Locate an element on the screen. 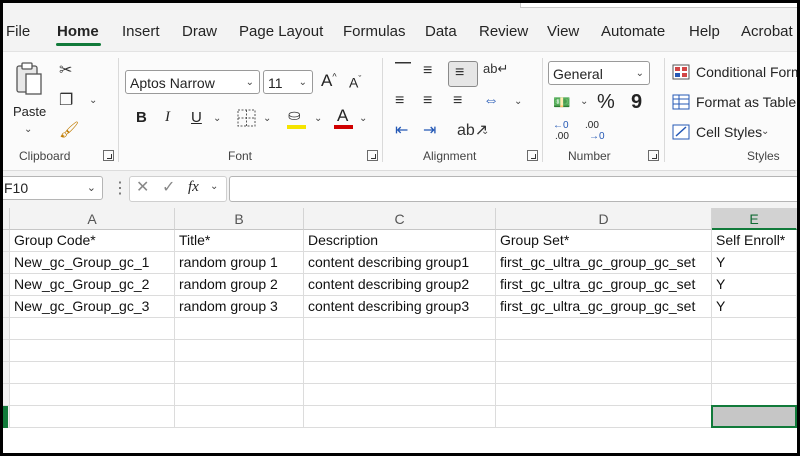  column-header-a: A is located at coordinates (92, 219).